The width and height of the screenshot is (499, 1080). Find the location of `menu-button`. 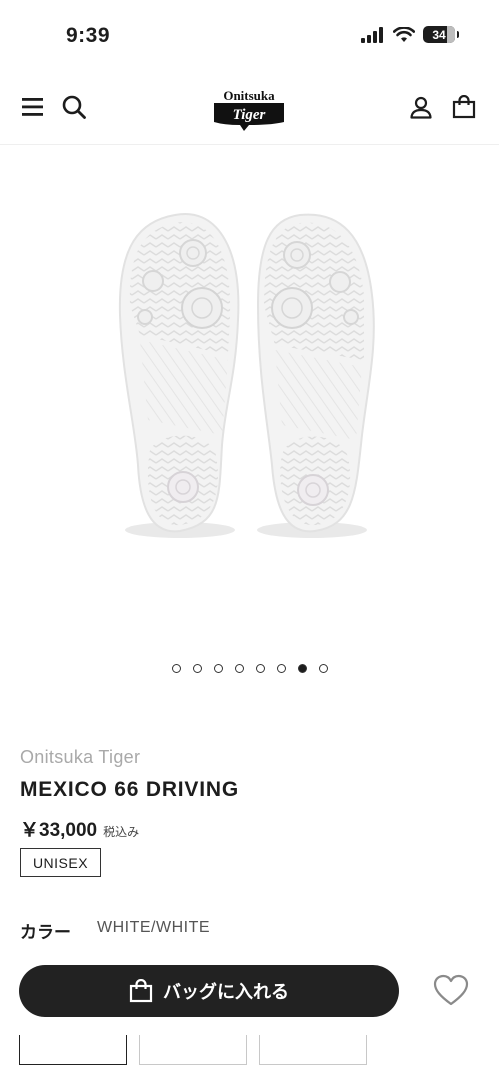

menu-button is located at coordinates (33, 107).